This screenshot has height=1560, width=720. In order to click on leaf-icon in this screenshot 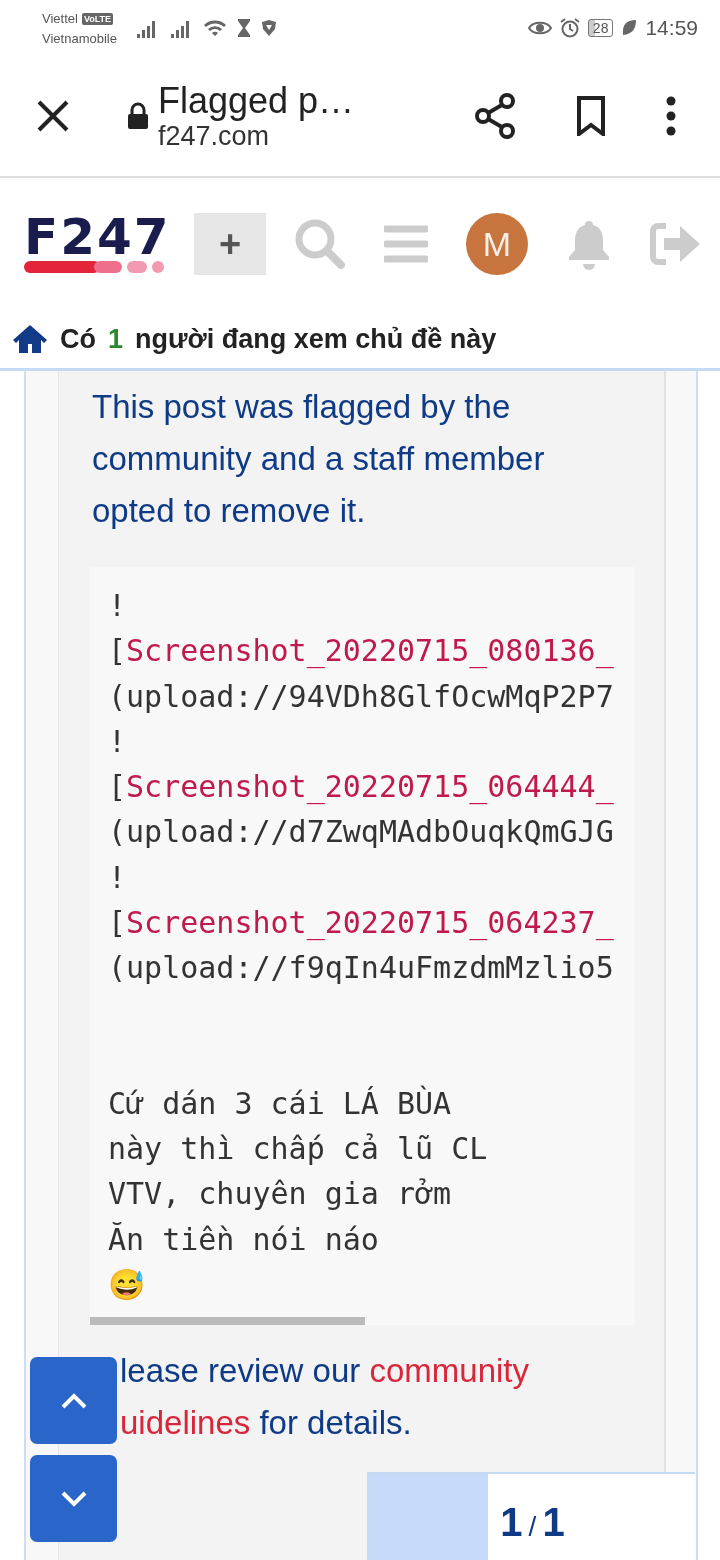, I will do `click(629, 28)`.